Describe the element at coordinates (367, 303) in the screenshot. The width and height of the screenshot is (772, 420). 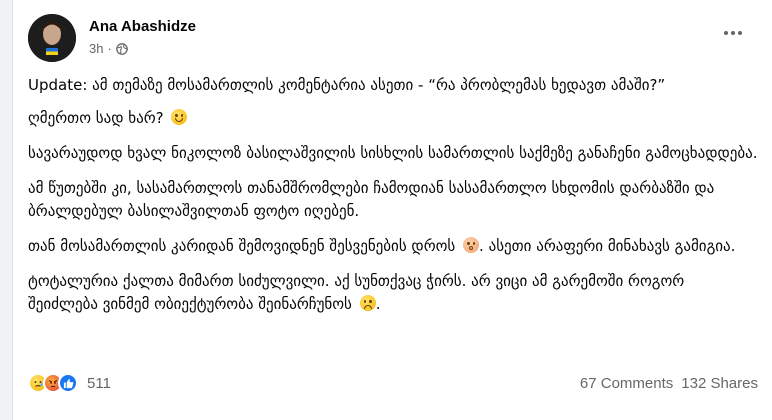
I see `disappointed-face-icon` at that location.